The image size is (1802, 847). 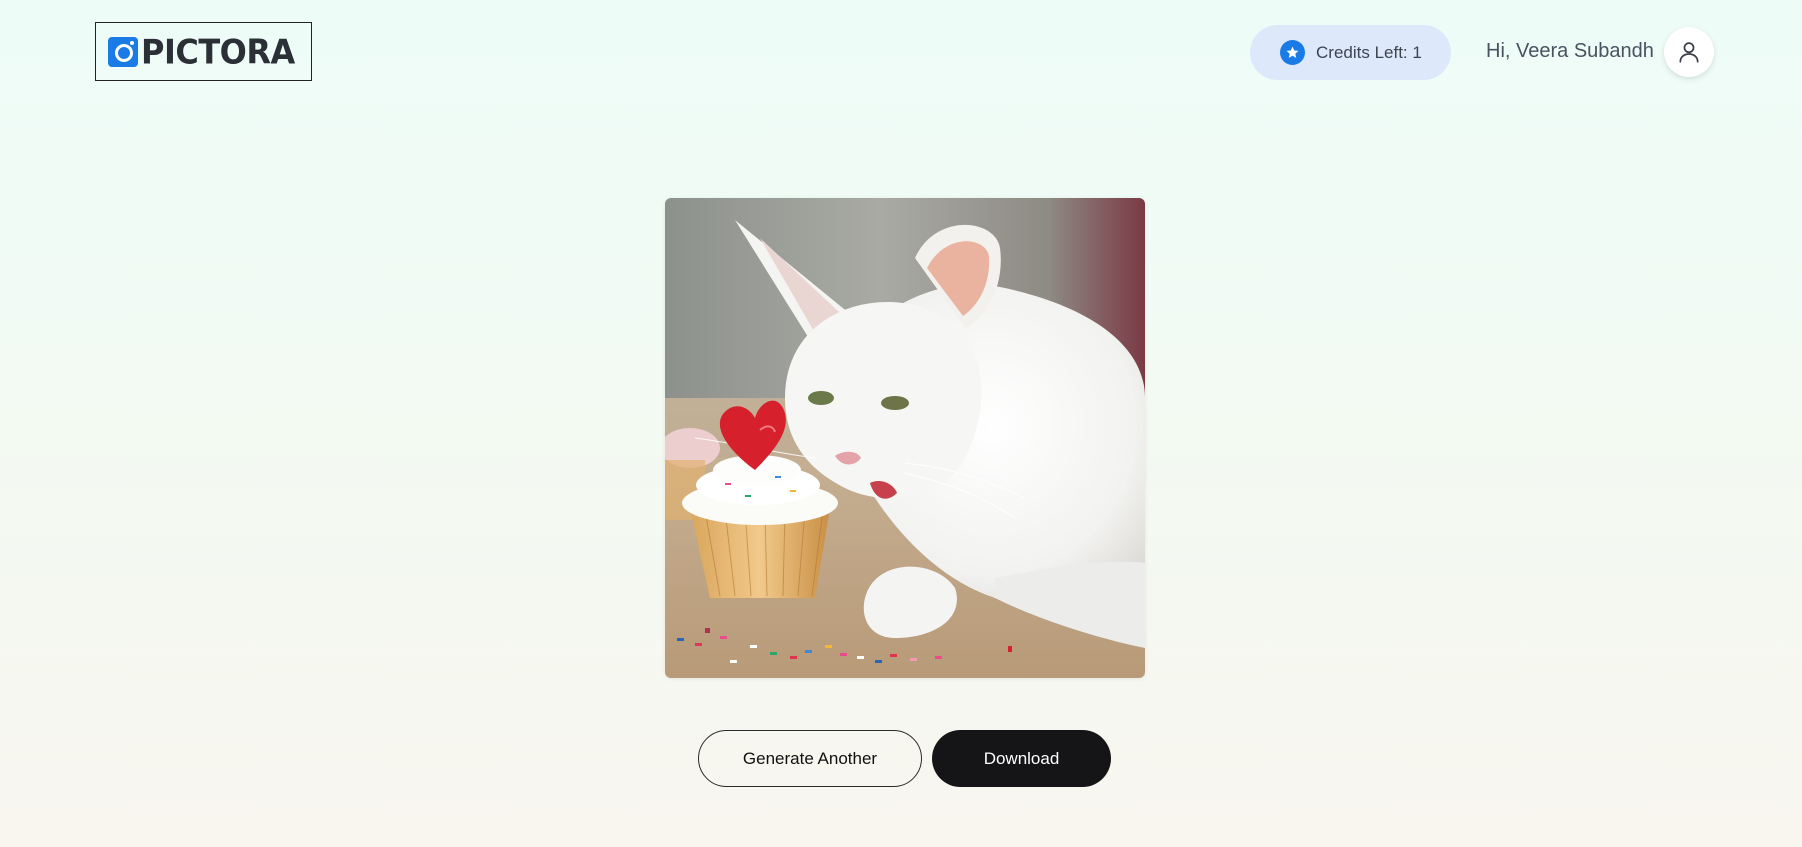 I want to click on profile-avatar-button, so click(x=1689, y=52).